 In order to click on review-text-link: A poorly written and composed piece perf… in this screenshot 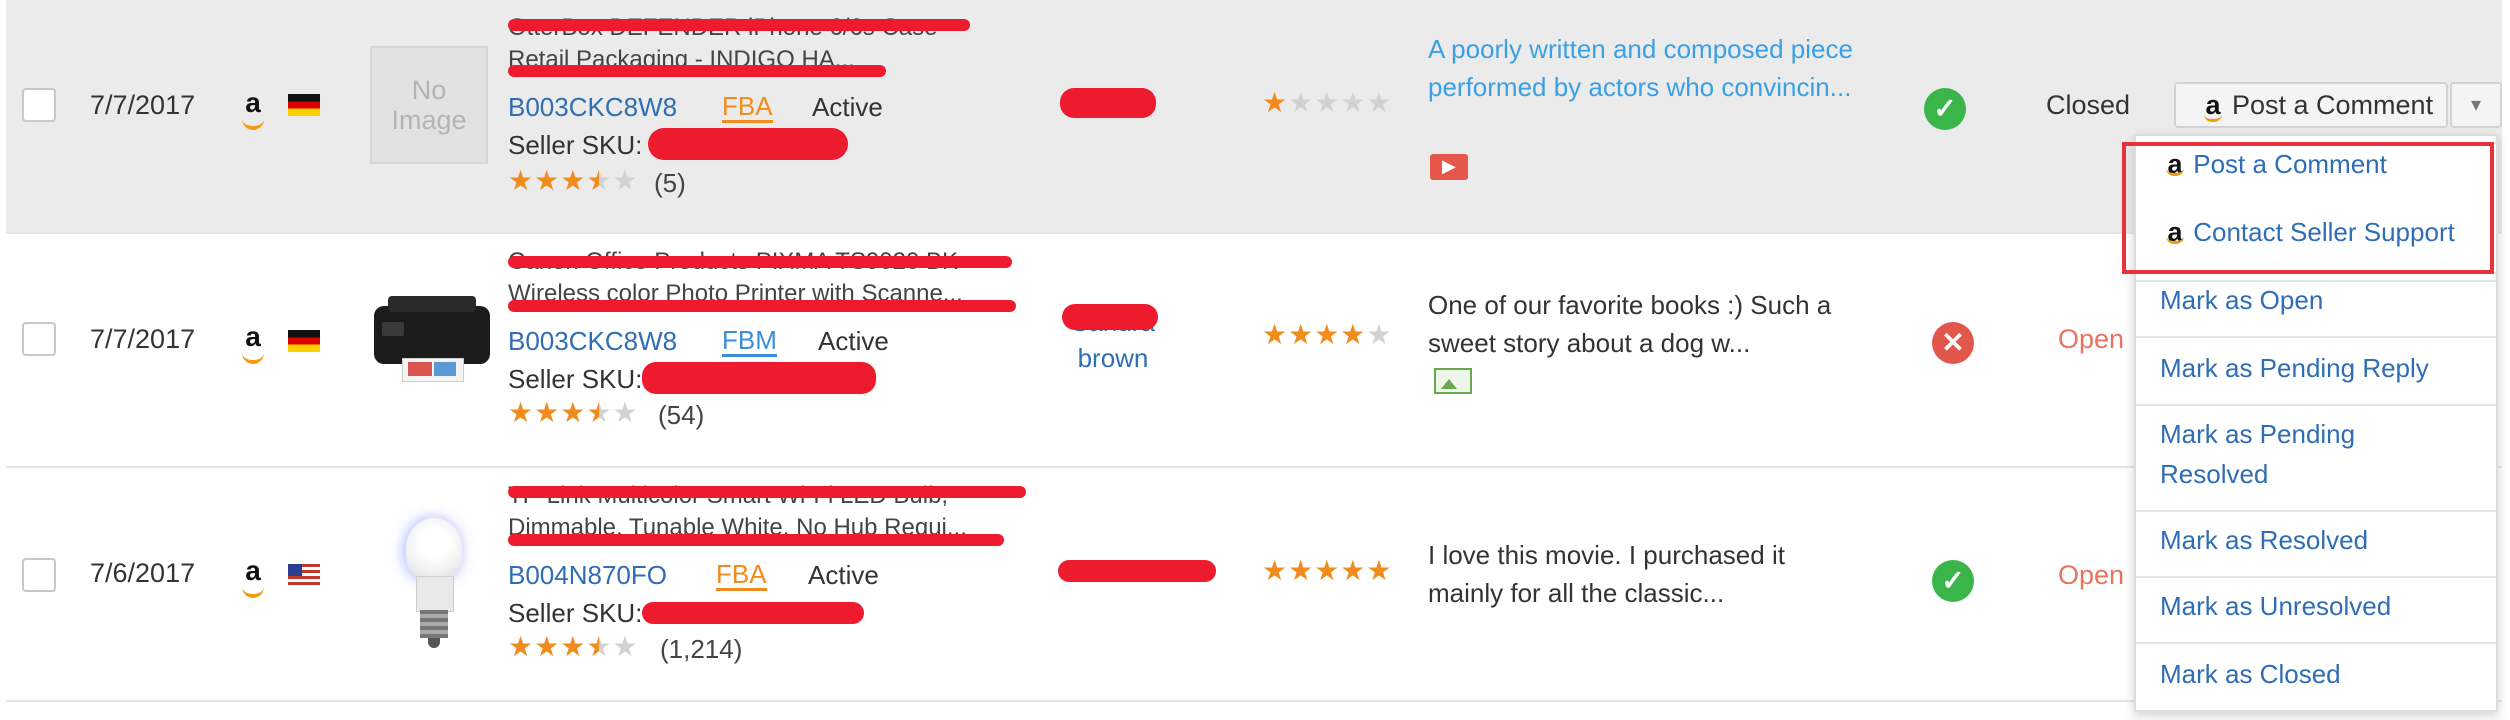, I will do `click(1643, 68)`.